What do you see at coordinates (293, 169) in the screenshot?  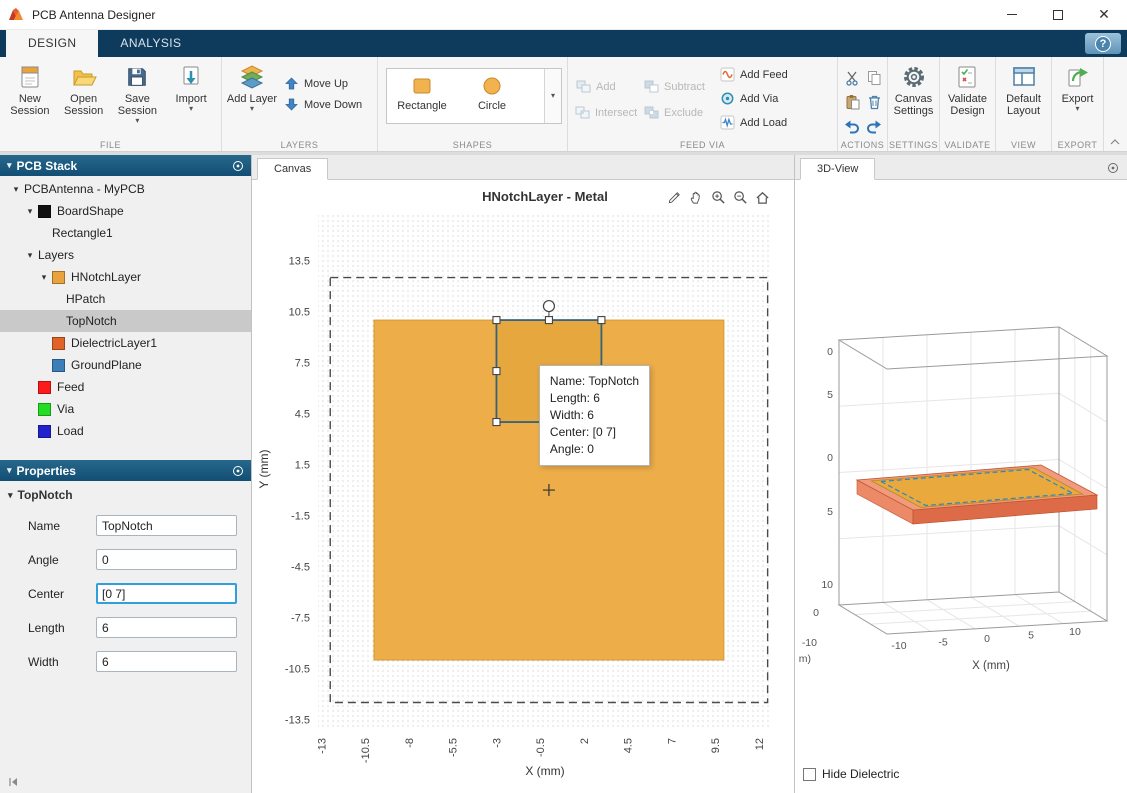 I see `tab-canvas: Canvas` at bounding box center [293, 169].